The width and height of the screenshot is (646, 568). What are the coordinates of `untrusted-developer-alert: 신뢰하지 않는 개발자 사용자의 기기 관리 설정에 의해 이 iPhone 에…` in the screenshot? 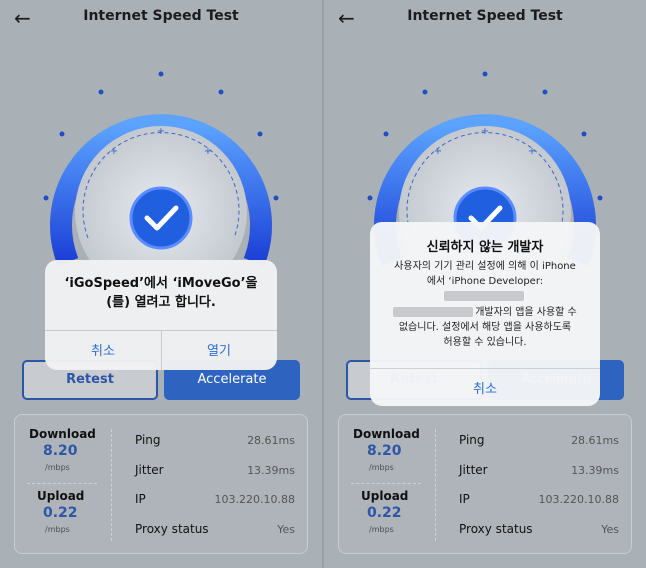 It's located at (485, 314).